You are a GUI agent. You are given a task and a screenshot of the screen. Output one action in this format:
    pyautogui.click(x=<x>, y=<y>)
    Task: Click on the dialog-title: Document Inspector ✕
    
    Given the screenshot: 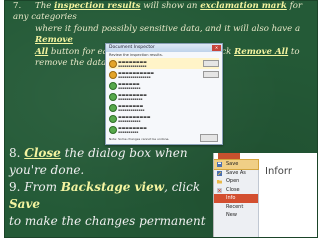 What is the action you would take?
    pyautogui.click(x=164, y=48)
    